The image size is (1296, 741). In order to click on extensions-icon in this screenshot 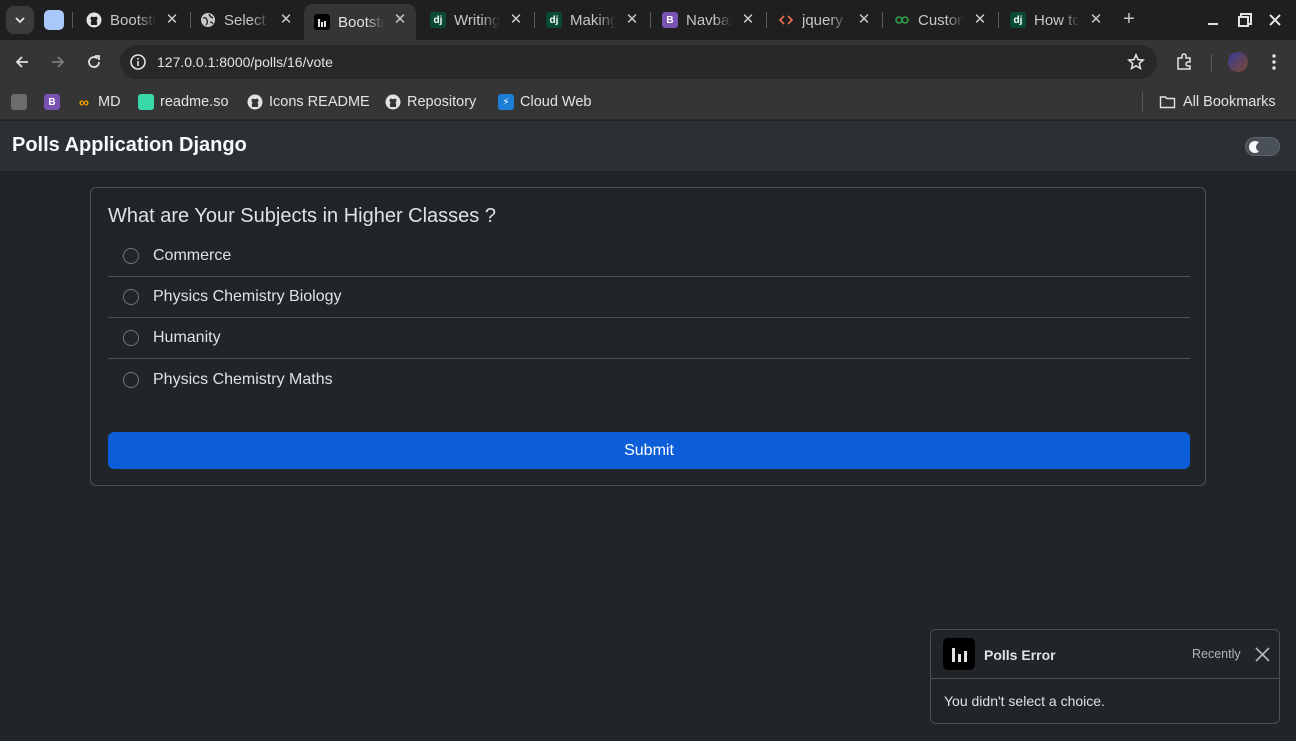, I will do `click(1184, 62)`.